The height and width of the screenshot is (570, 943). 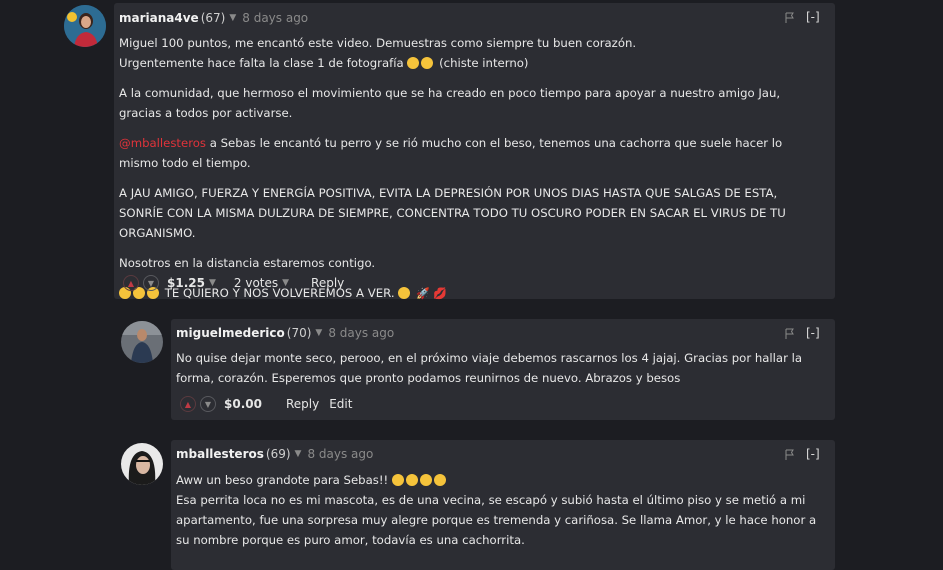 I want to click on edit-button: Edit, so click(x=340, y=404).